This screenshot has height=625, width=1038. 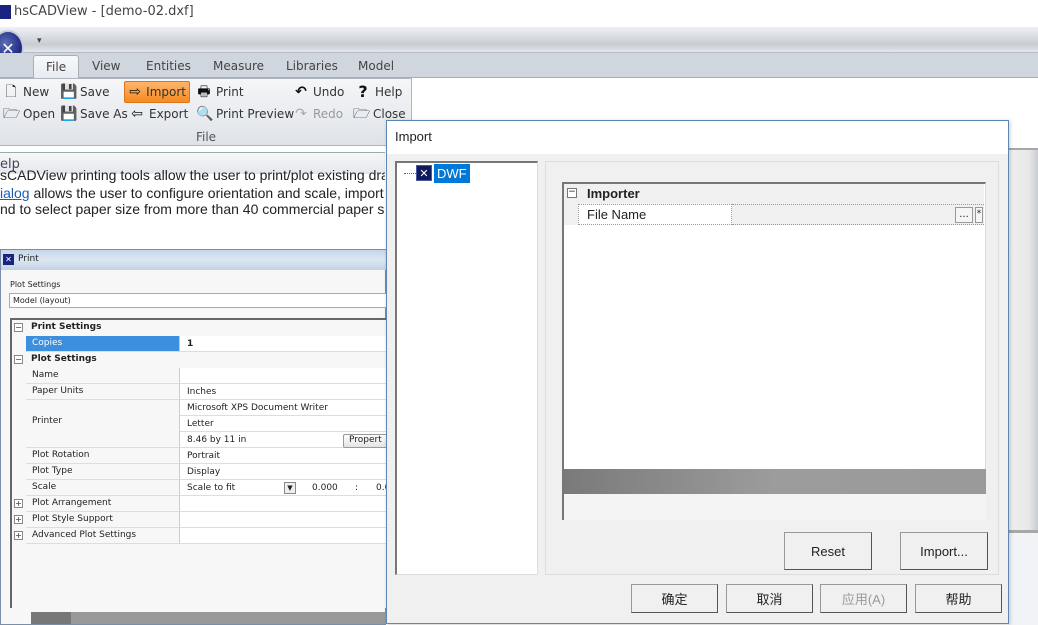 What do you see at coordinates (211, 488) in the screenshot?
I see `scale-select: Scale to fit` at bounding box center [211, 488].